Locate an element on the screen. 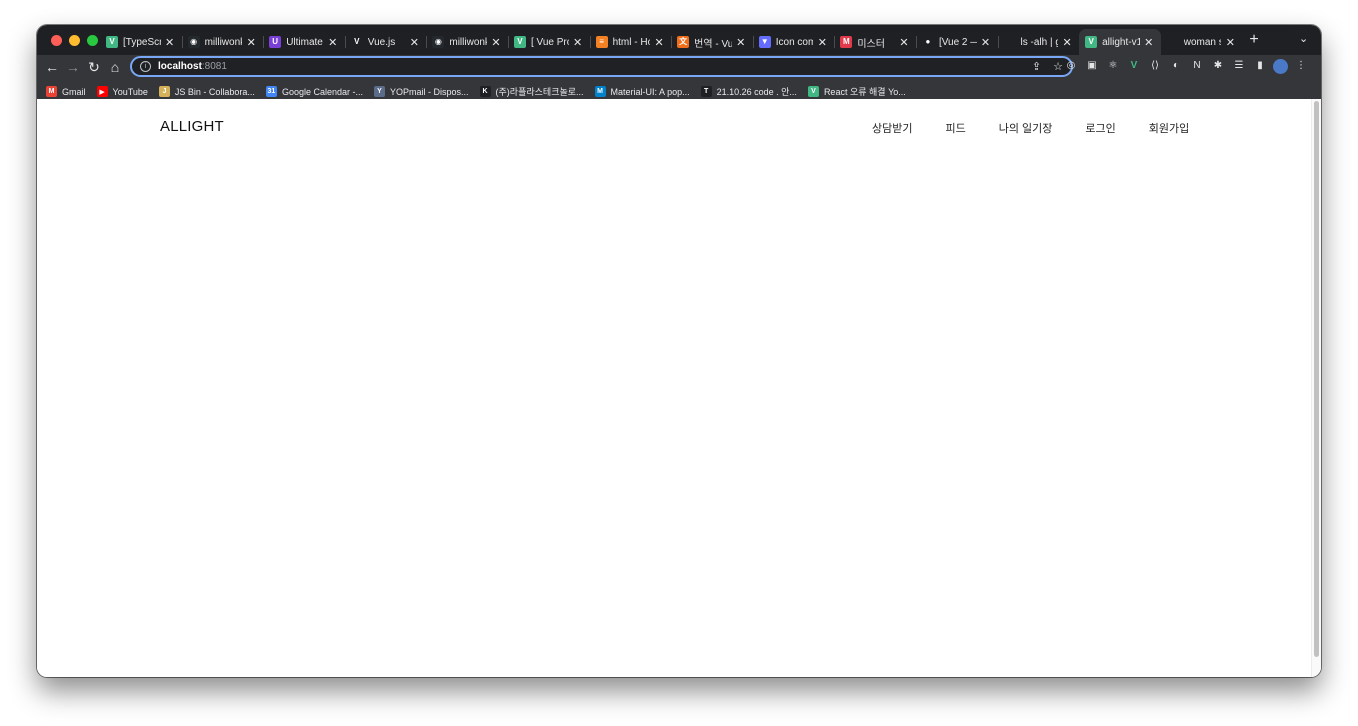  site-info-icon: i is located at coordinates (145, 66).